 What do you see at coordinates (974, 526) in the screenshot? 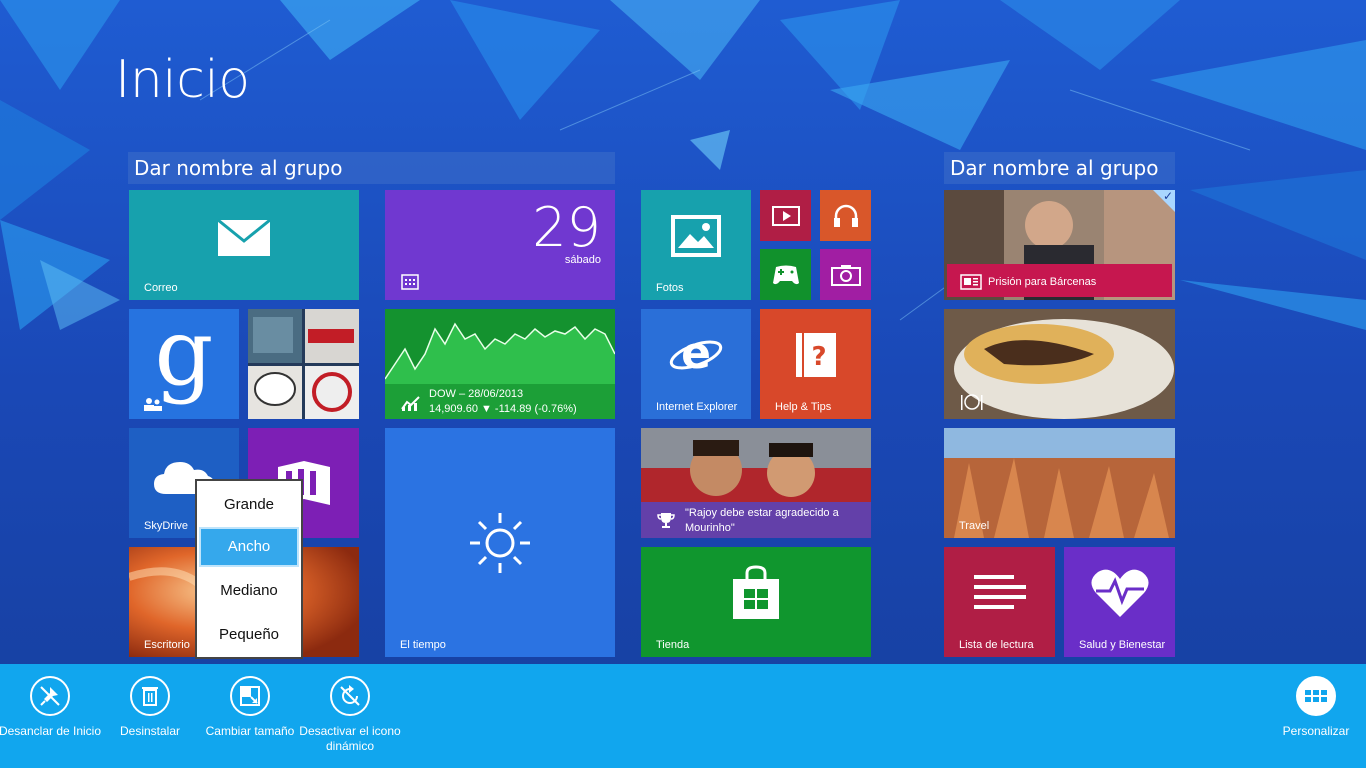
I see `tile-label: Travel` at bounding box center [974, 526].